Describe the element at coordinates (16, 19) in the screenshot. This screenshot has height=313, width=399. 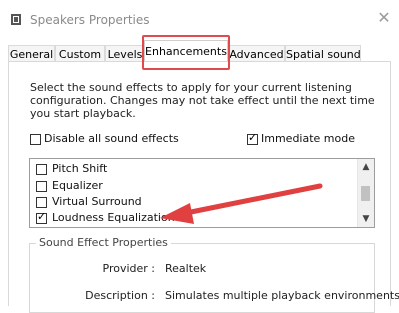
I see `speaker-icon` at that location.